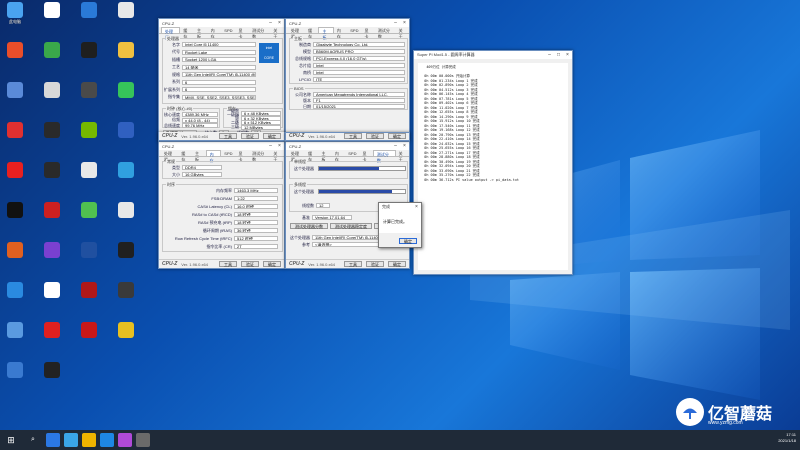  I want to click on desktop-icon: 此电脑, so click(15, 17).